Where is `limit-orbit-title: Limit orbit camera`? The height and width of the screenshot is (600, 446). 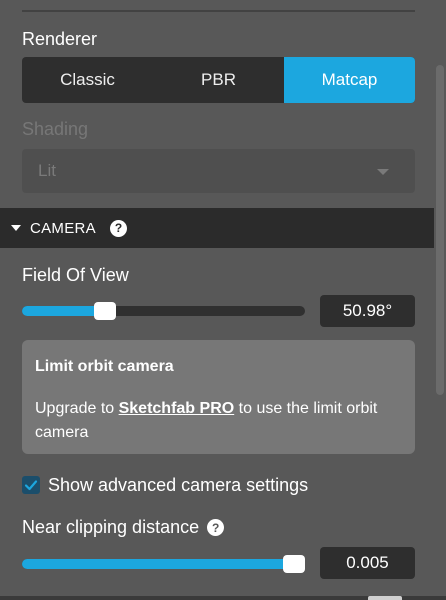 limit-orbit-title: Limit orbit camera is located at coordinates (104, 366).